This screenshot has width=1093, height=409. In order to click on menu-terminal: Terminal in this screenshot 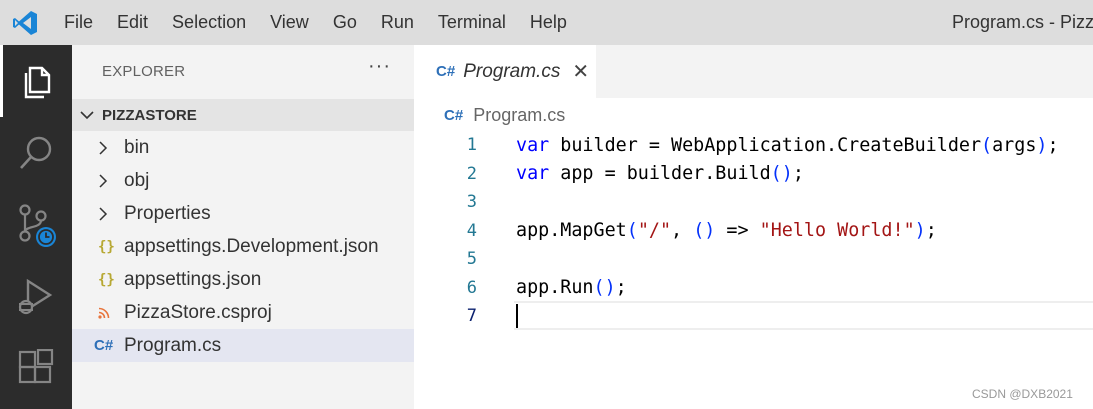, I will do `click(472, 22)`.